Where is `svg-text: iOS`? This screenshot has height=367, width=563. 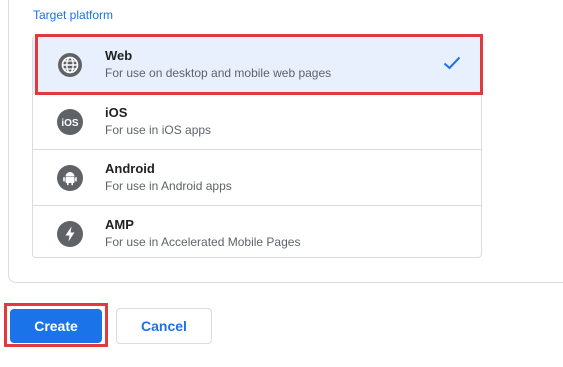
svg-text: iOS is located at coordinates (70, 123).